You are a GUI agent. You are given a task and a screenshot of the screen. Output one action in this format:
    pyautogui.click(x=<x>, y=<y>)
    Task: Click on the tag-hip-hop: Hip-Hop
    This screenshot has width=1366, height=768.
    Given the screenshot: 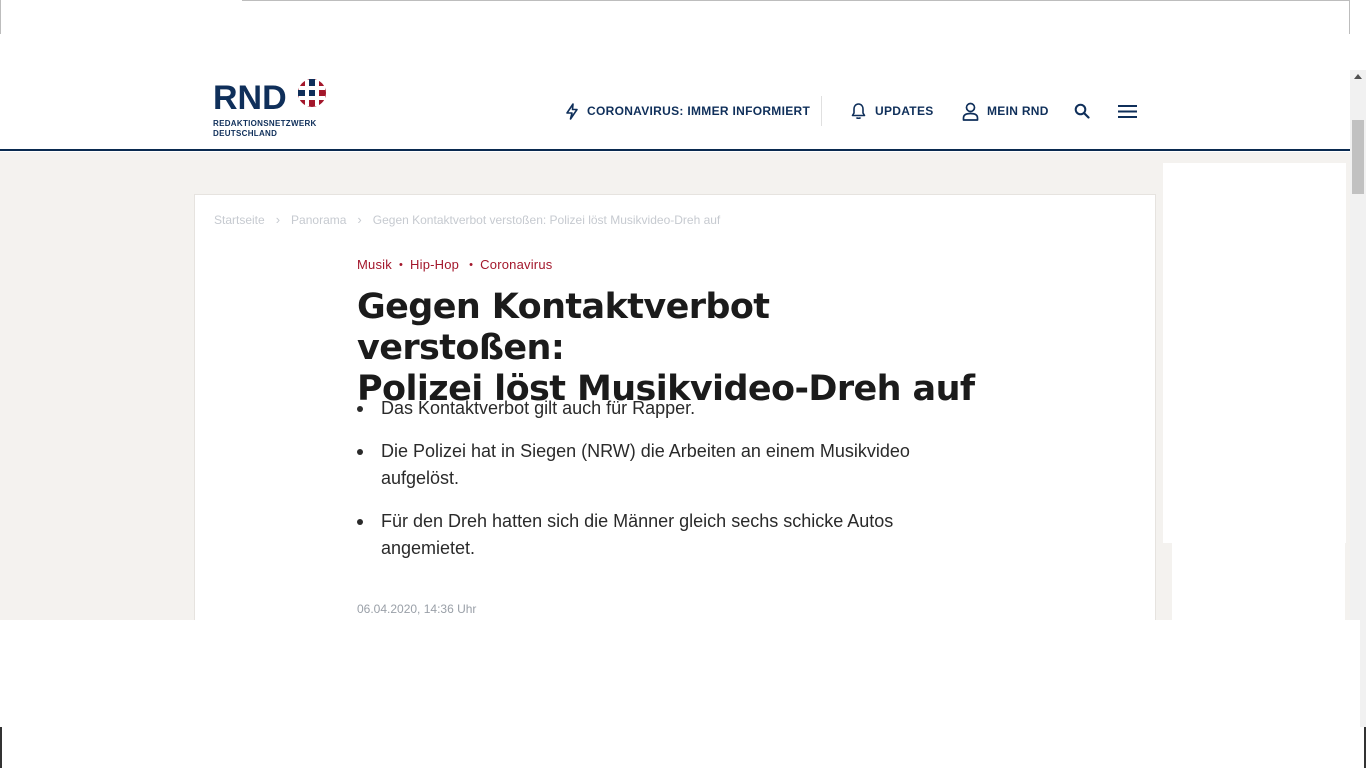 What is the action you would take?
    pyautogui.click(x=434, y=264)
    